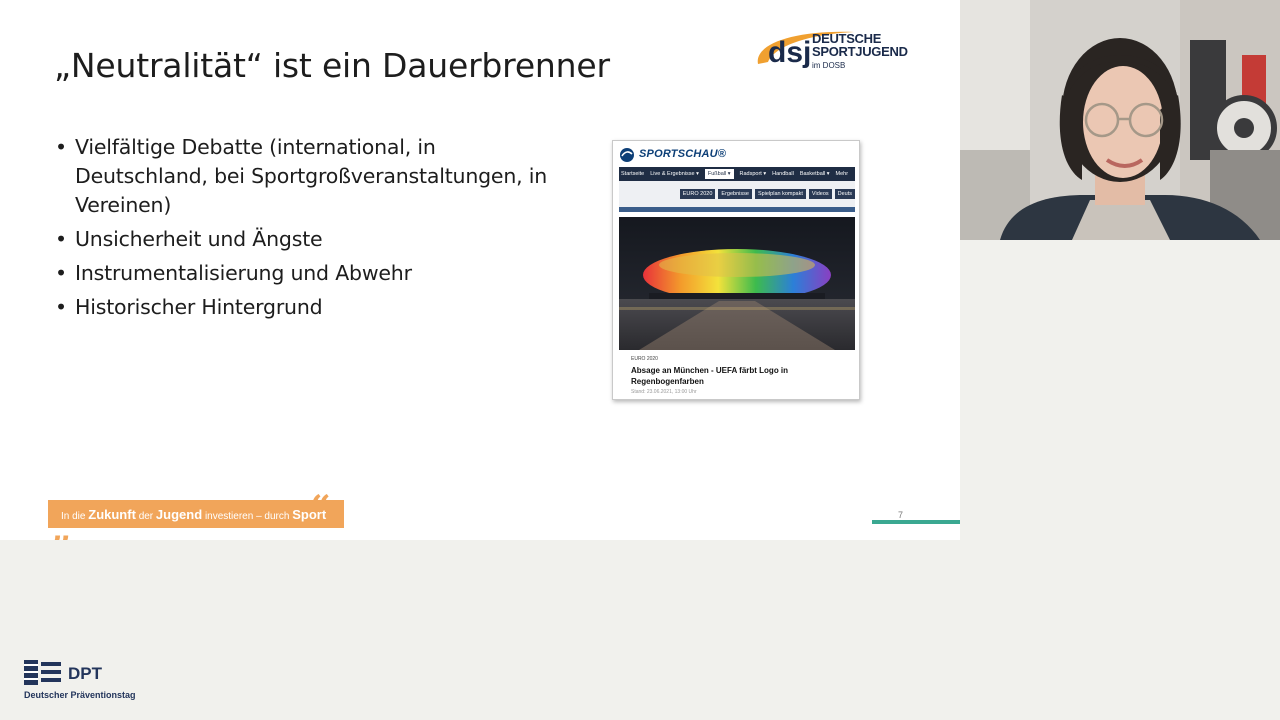 The height and width of the screenshot is (720, 1280). I want to click on article-date: Stand: 23.06.2021, 13:00 Uhr, so click(664, 392).